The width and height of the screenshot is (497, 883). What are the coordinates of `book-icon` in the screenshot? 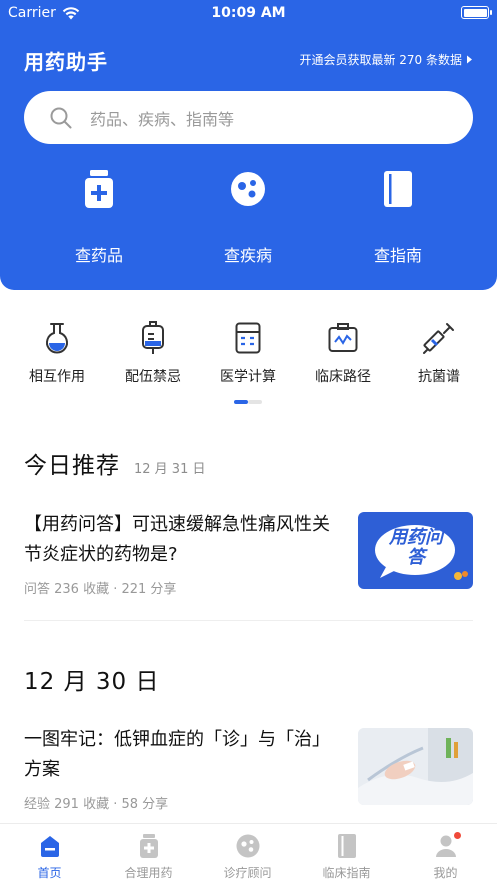 It's located at (398, 189).